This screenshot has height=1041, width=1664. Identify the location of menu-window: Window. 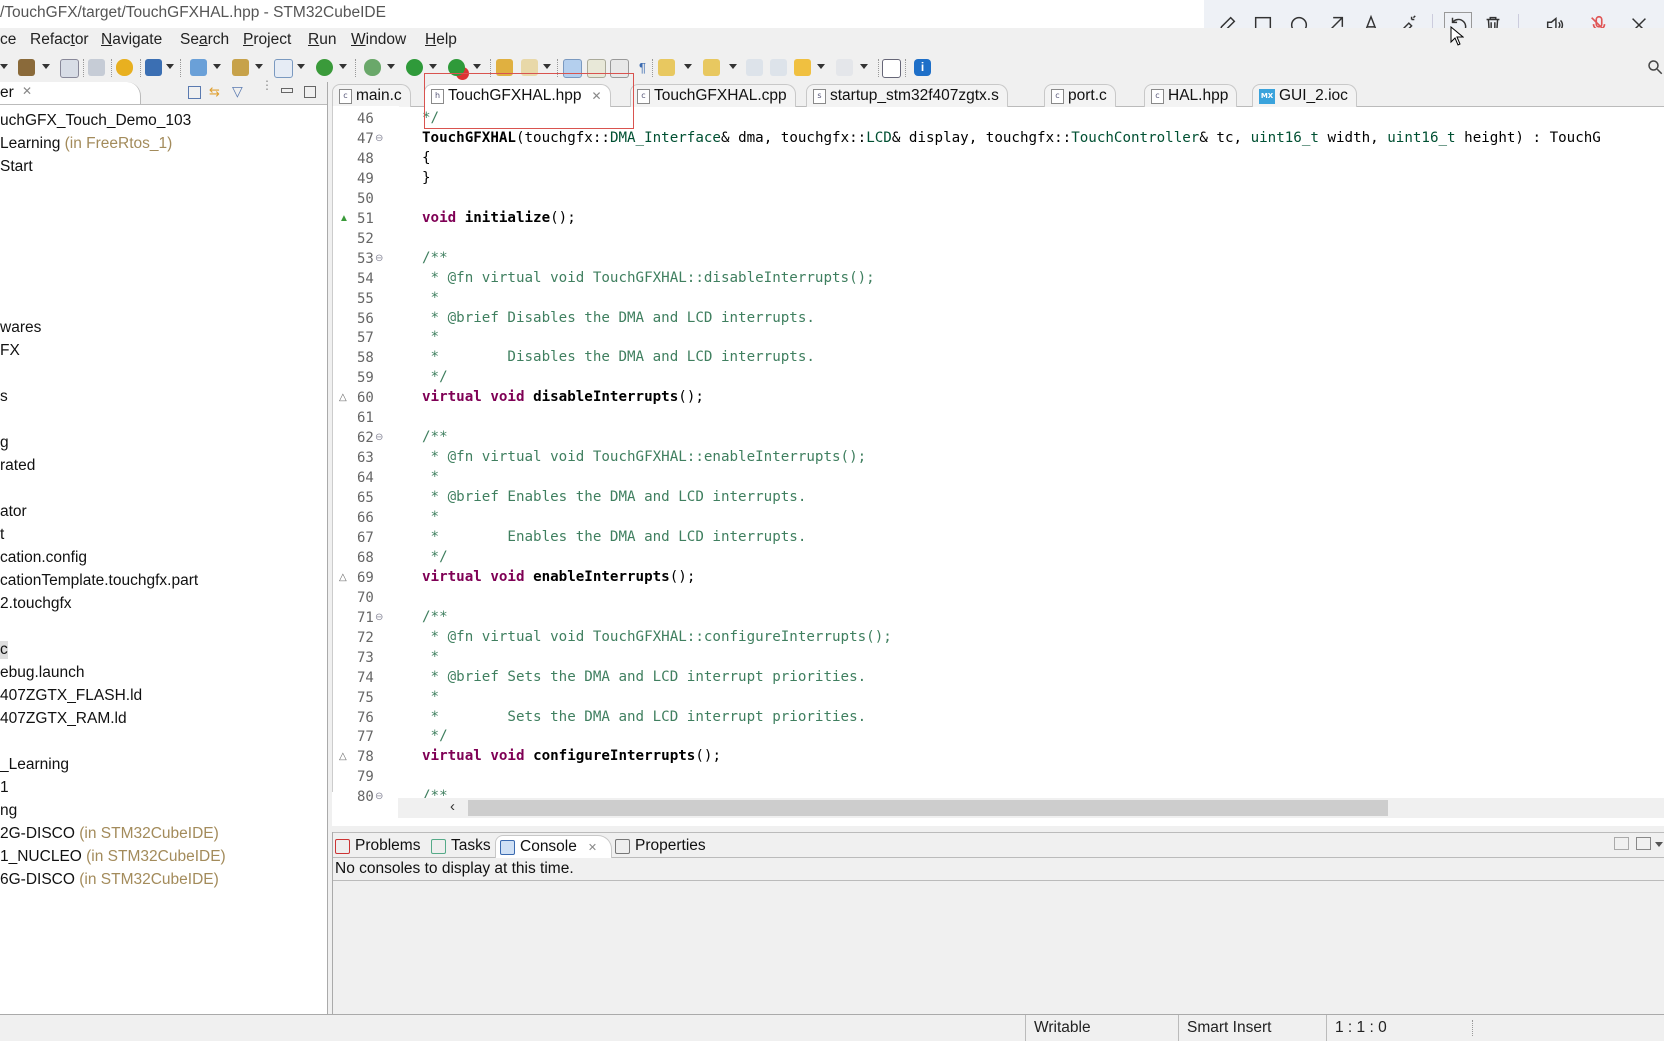
(378, 40).